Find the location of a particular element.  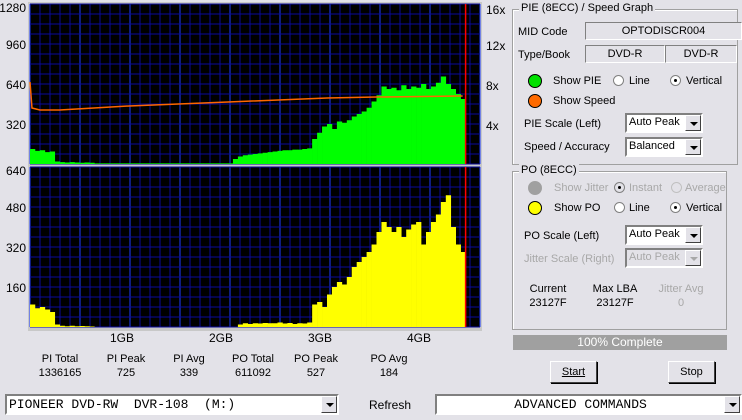

jitter-avg-value: 0 is located at coordinates (681, 303).